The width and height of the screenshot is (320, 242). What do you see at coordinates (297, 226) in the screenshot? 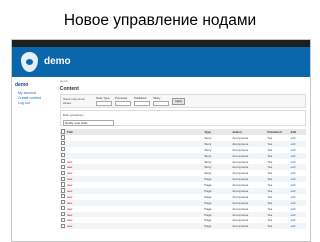
I see `row-edit-link: edit` at bounding box center [297, 226].